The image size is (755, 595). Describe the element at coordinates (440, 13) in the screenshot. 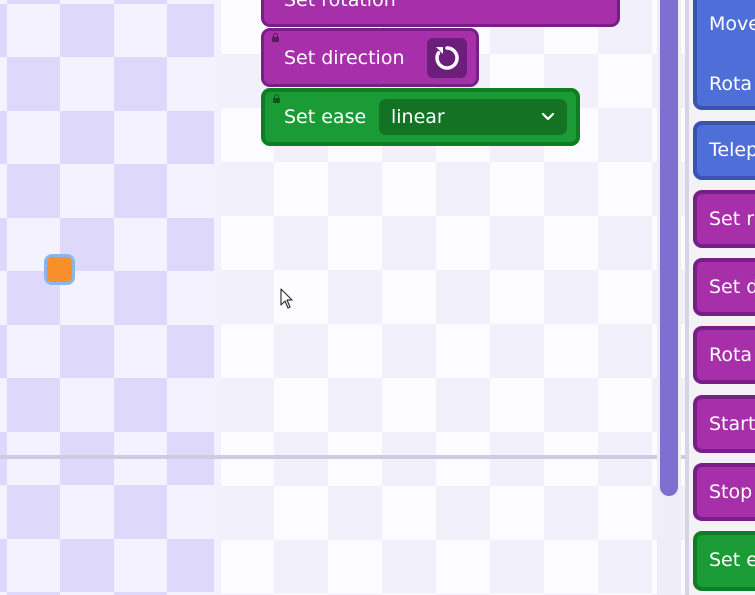

I see `set-rotation-block: Set rotation` at that location.